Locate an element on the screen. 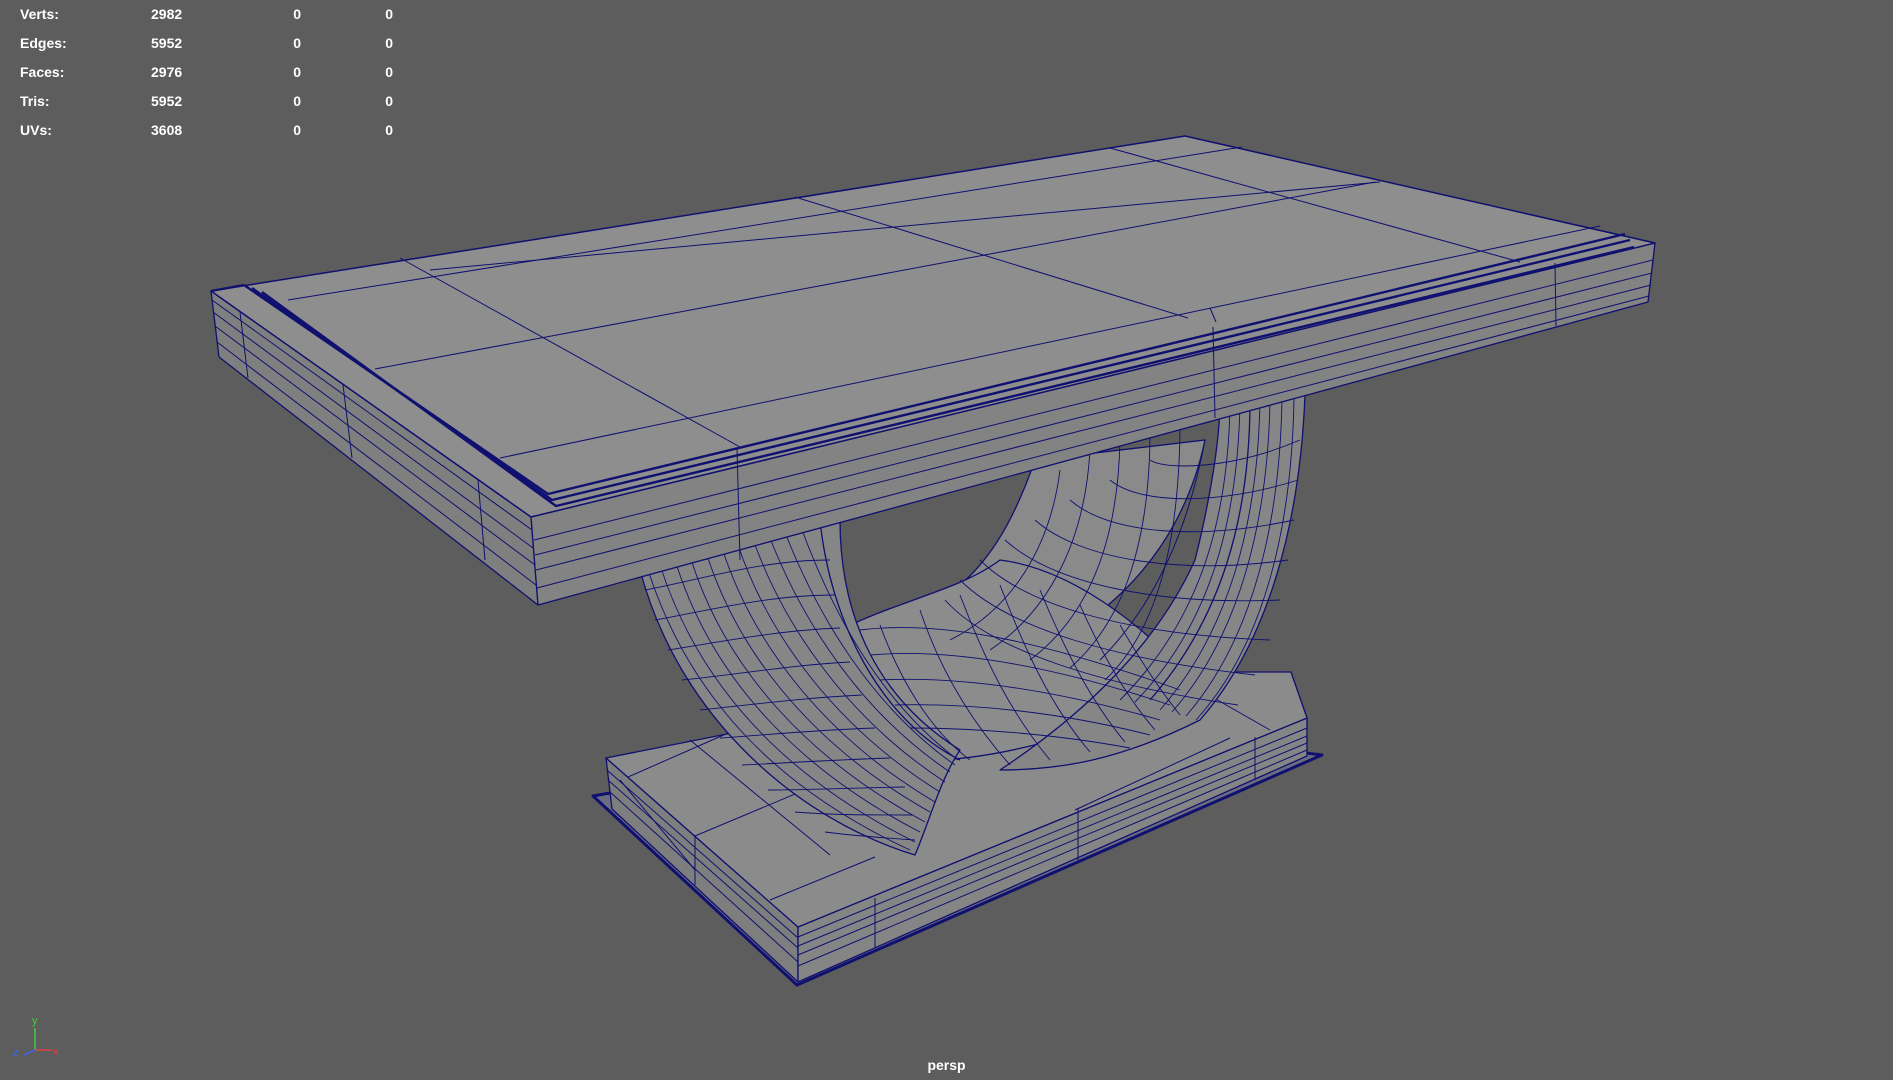 The image size is (1893, 1080). axis-gizmo: y x z is located at coordinates (36, 1037).